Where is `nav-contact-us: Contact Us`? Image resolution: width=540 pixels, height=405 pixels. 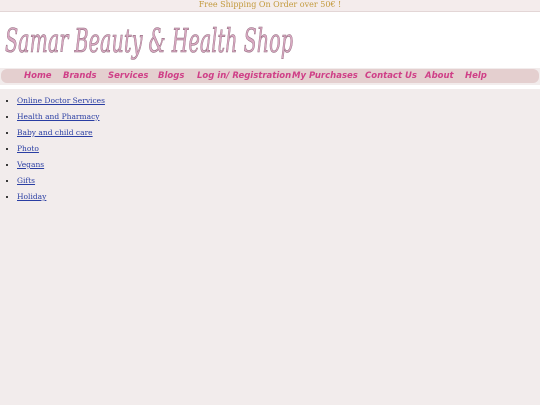
nav-contact-us: Contact Us is located at coordinates (391, 76).